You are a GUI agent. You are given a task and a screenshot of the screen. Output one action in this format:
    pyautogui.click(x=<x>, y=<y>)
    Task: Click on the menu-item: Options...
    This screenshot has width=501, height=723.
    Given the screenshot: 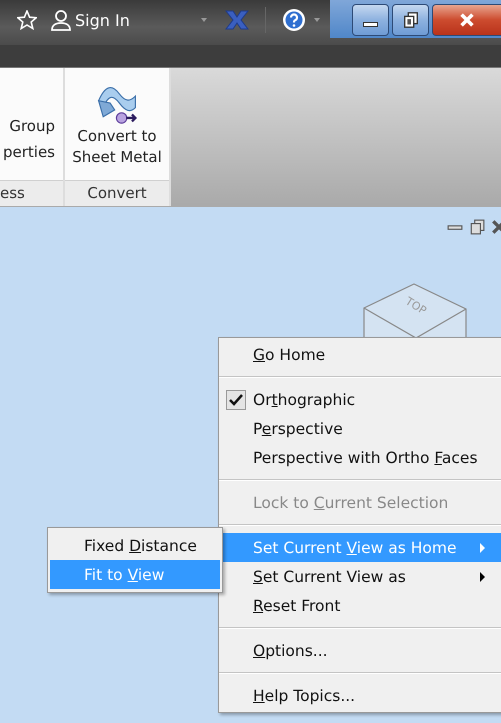 What is the action you would take?
    pyautogui.click(x=360, y=650)
    